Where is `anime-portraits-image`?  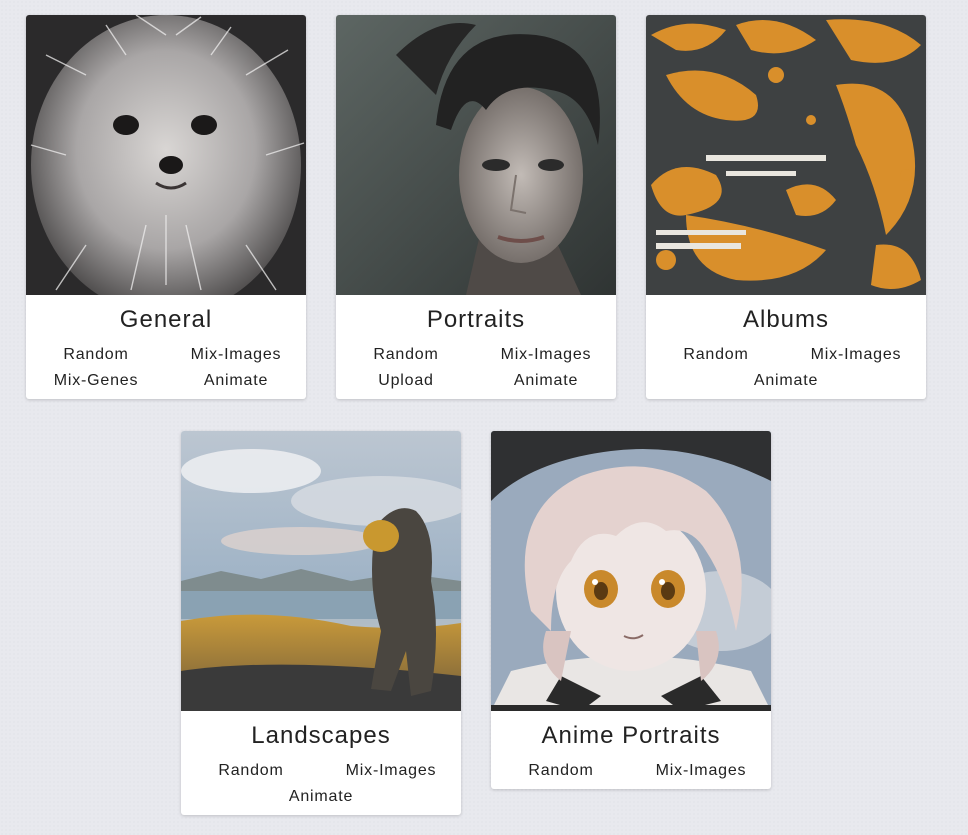
anime-portraits-image is located at coordinates (631, 571).